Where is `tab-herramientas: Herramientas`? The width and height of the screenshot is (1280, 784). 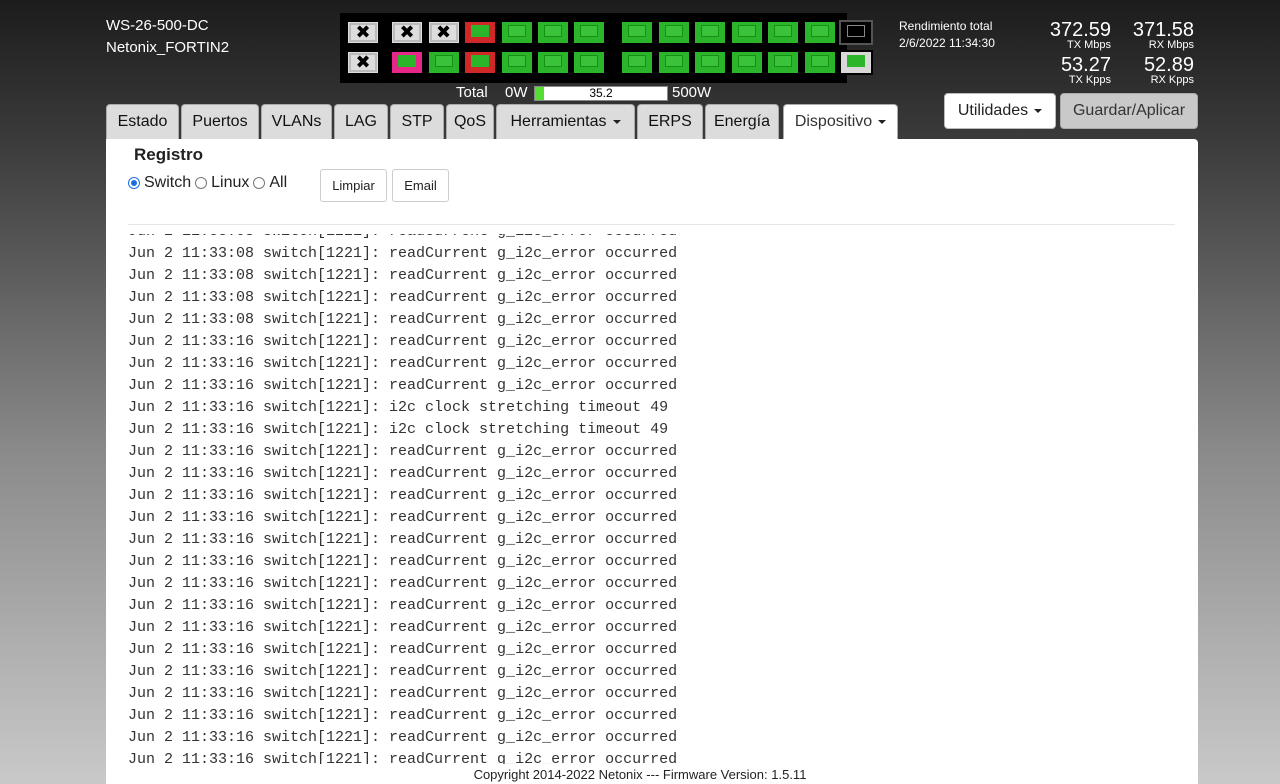
tab-herramientas: Herramientas is located at coordinates (565, 121).